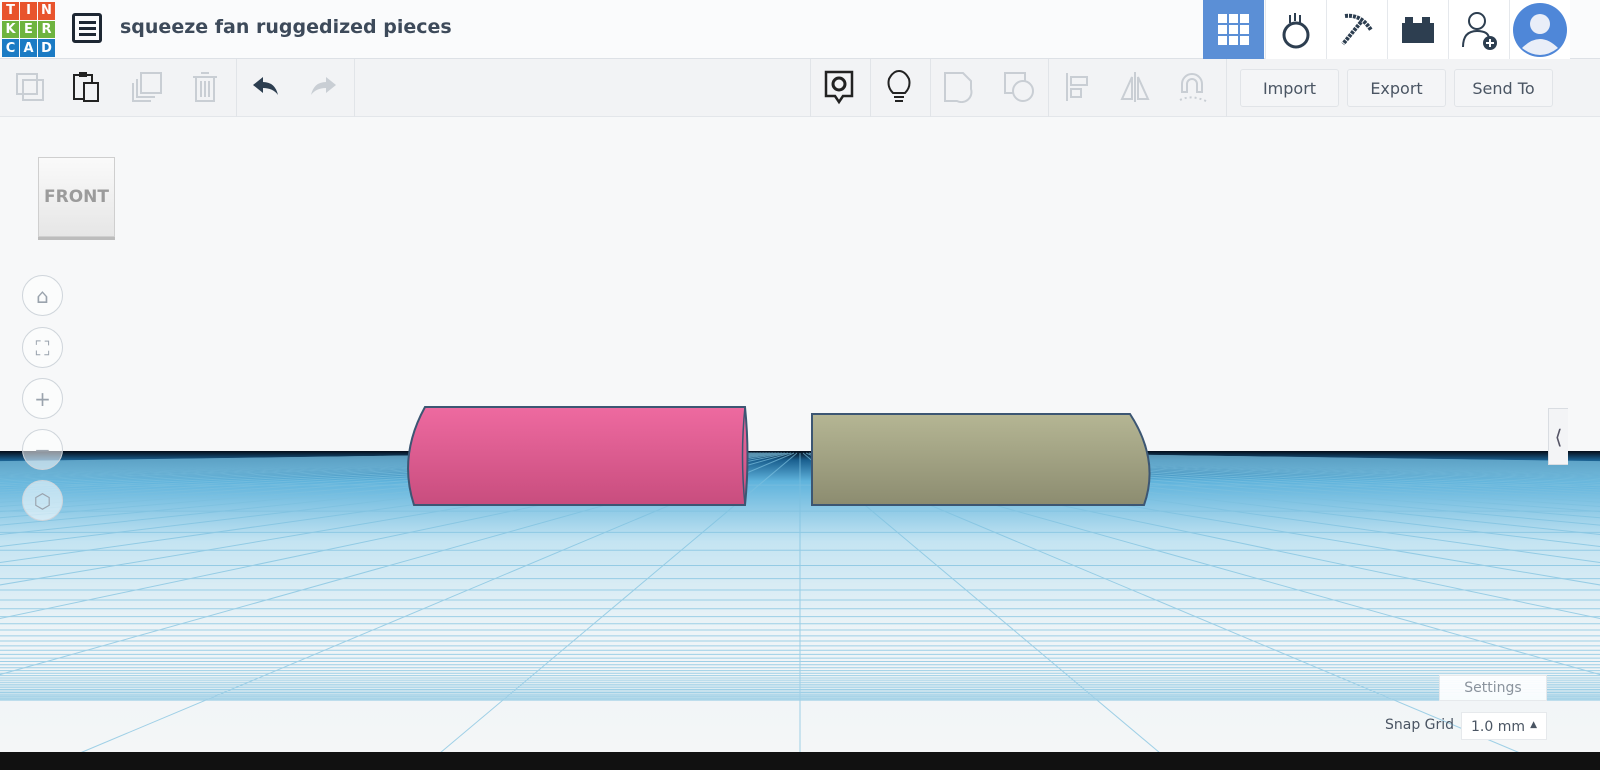 This screenshot has width=1600, height=770. I want to click on redo-icon, so click(323, 86).